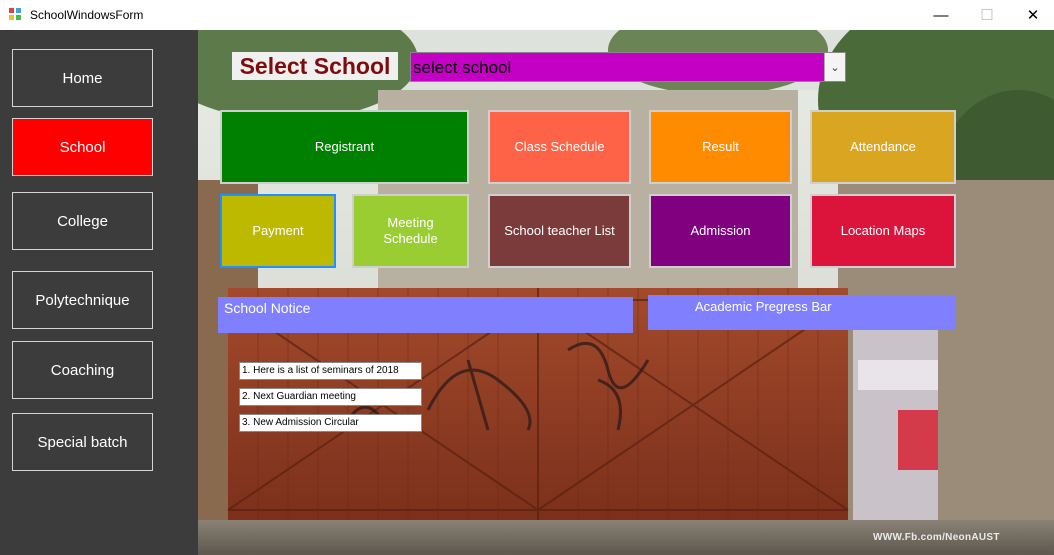  I want to click on notice-item: 3. New Admission Circular, so click(330, 423).